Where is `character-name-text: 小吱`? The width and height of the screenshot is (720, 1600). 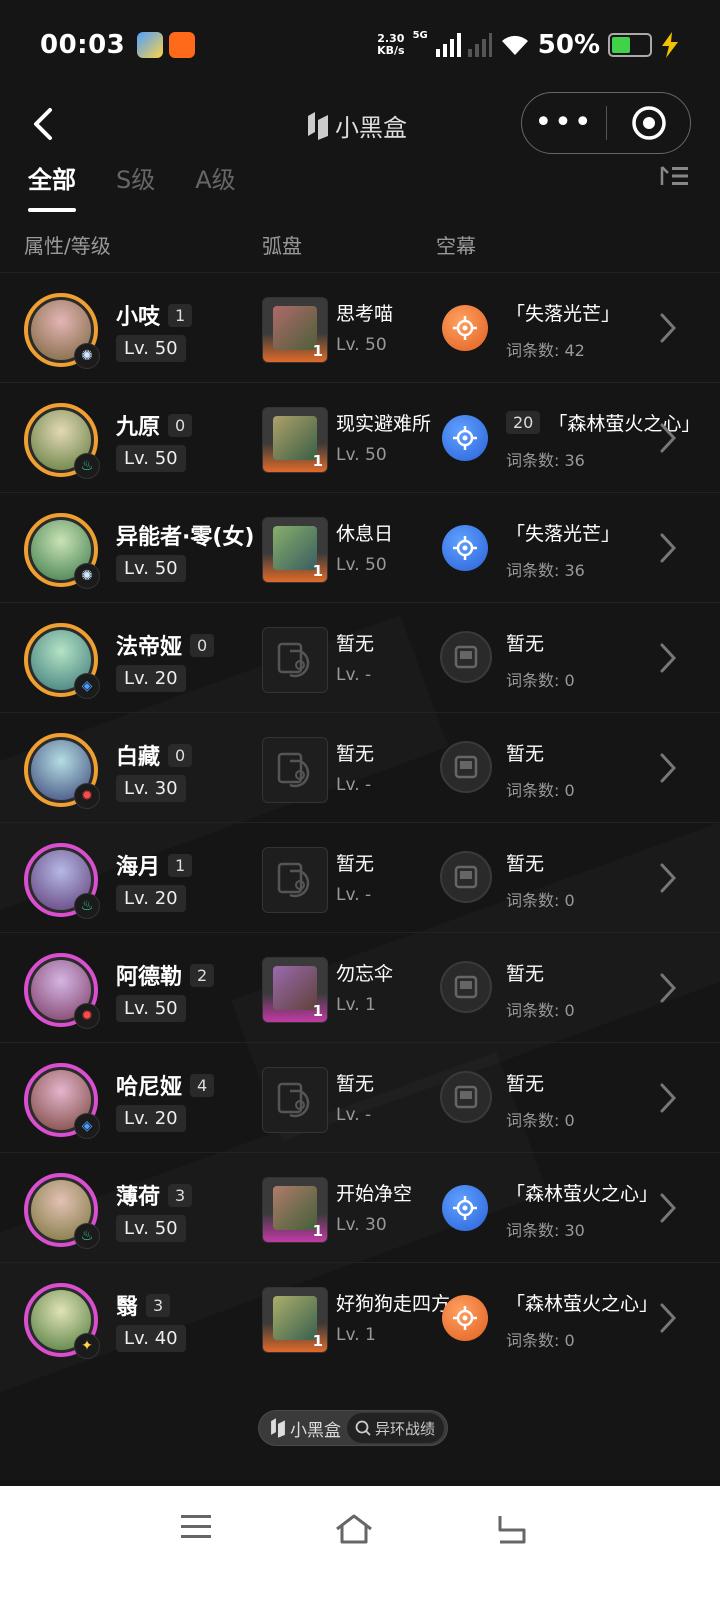 character-name-text: 小吱 is located at coordinates (138, 317).